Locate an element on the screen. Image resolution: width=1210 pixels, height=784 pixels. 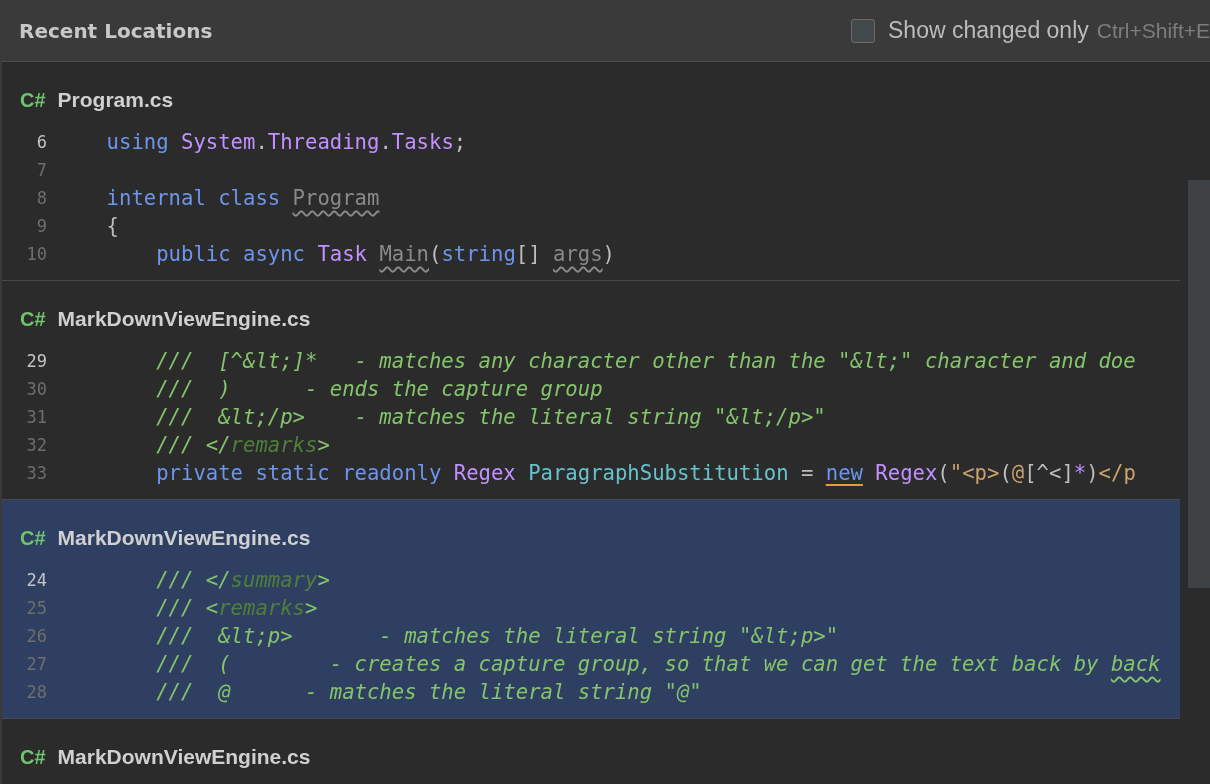
file-name: Program.cs is located at coordinates (115, 100).